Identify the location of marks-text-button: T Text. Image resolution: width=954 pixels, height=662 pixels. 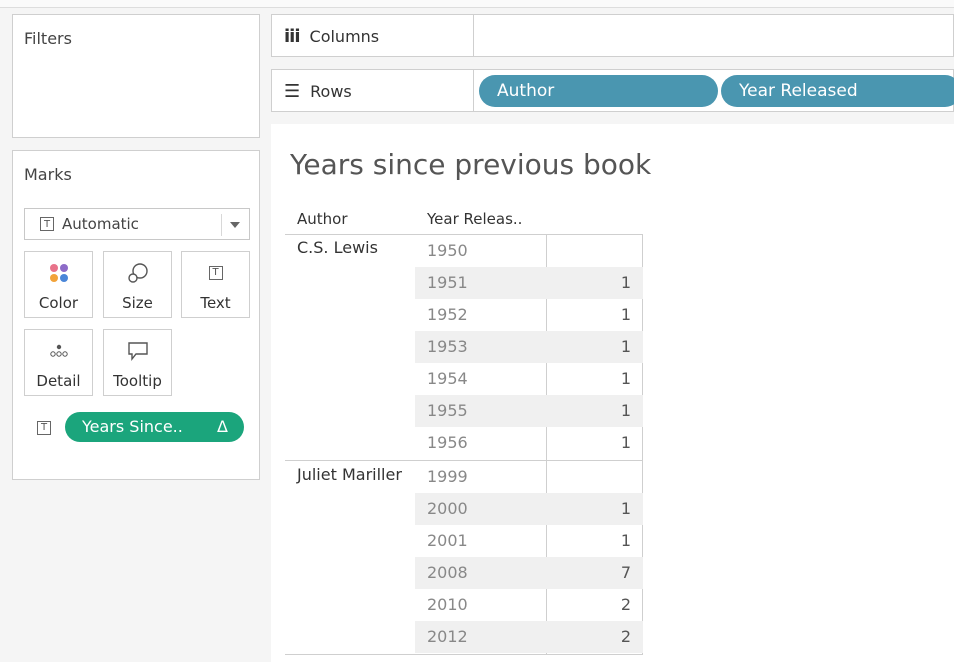
(215, 284).